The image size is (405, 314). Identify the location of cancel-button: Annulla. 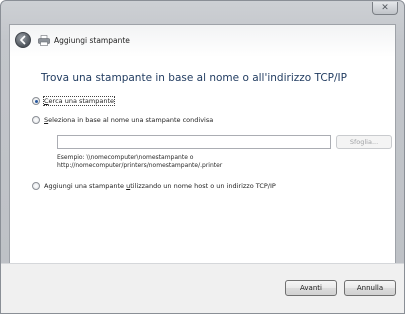
(370, 288).